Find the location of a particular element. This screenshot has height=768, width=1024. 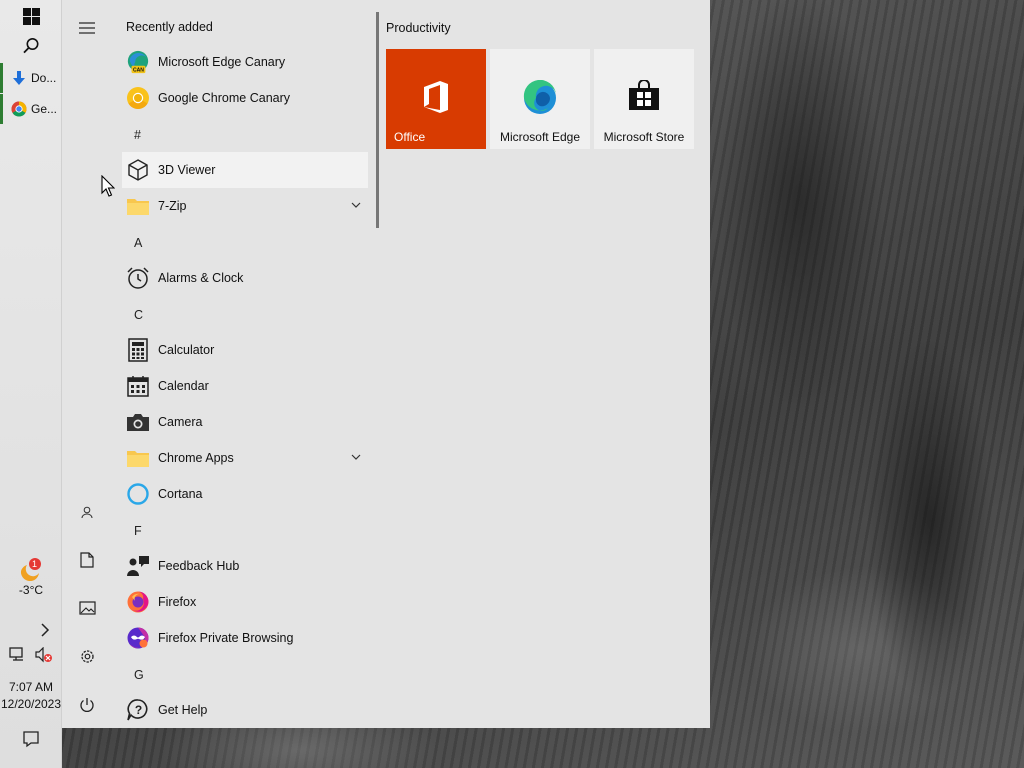

app-label: Chrome Apps is located at coordinates (196, 458).